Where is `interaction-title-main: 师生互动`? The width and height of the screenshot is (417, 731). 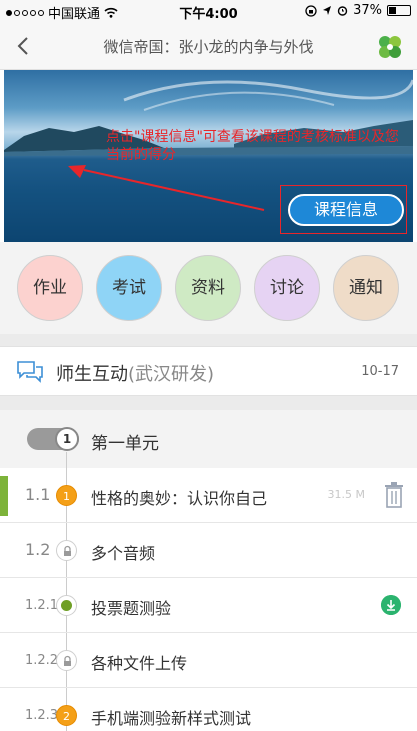 interaction-title-main: 师生互动 is located at coordinates (92, 374).